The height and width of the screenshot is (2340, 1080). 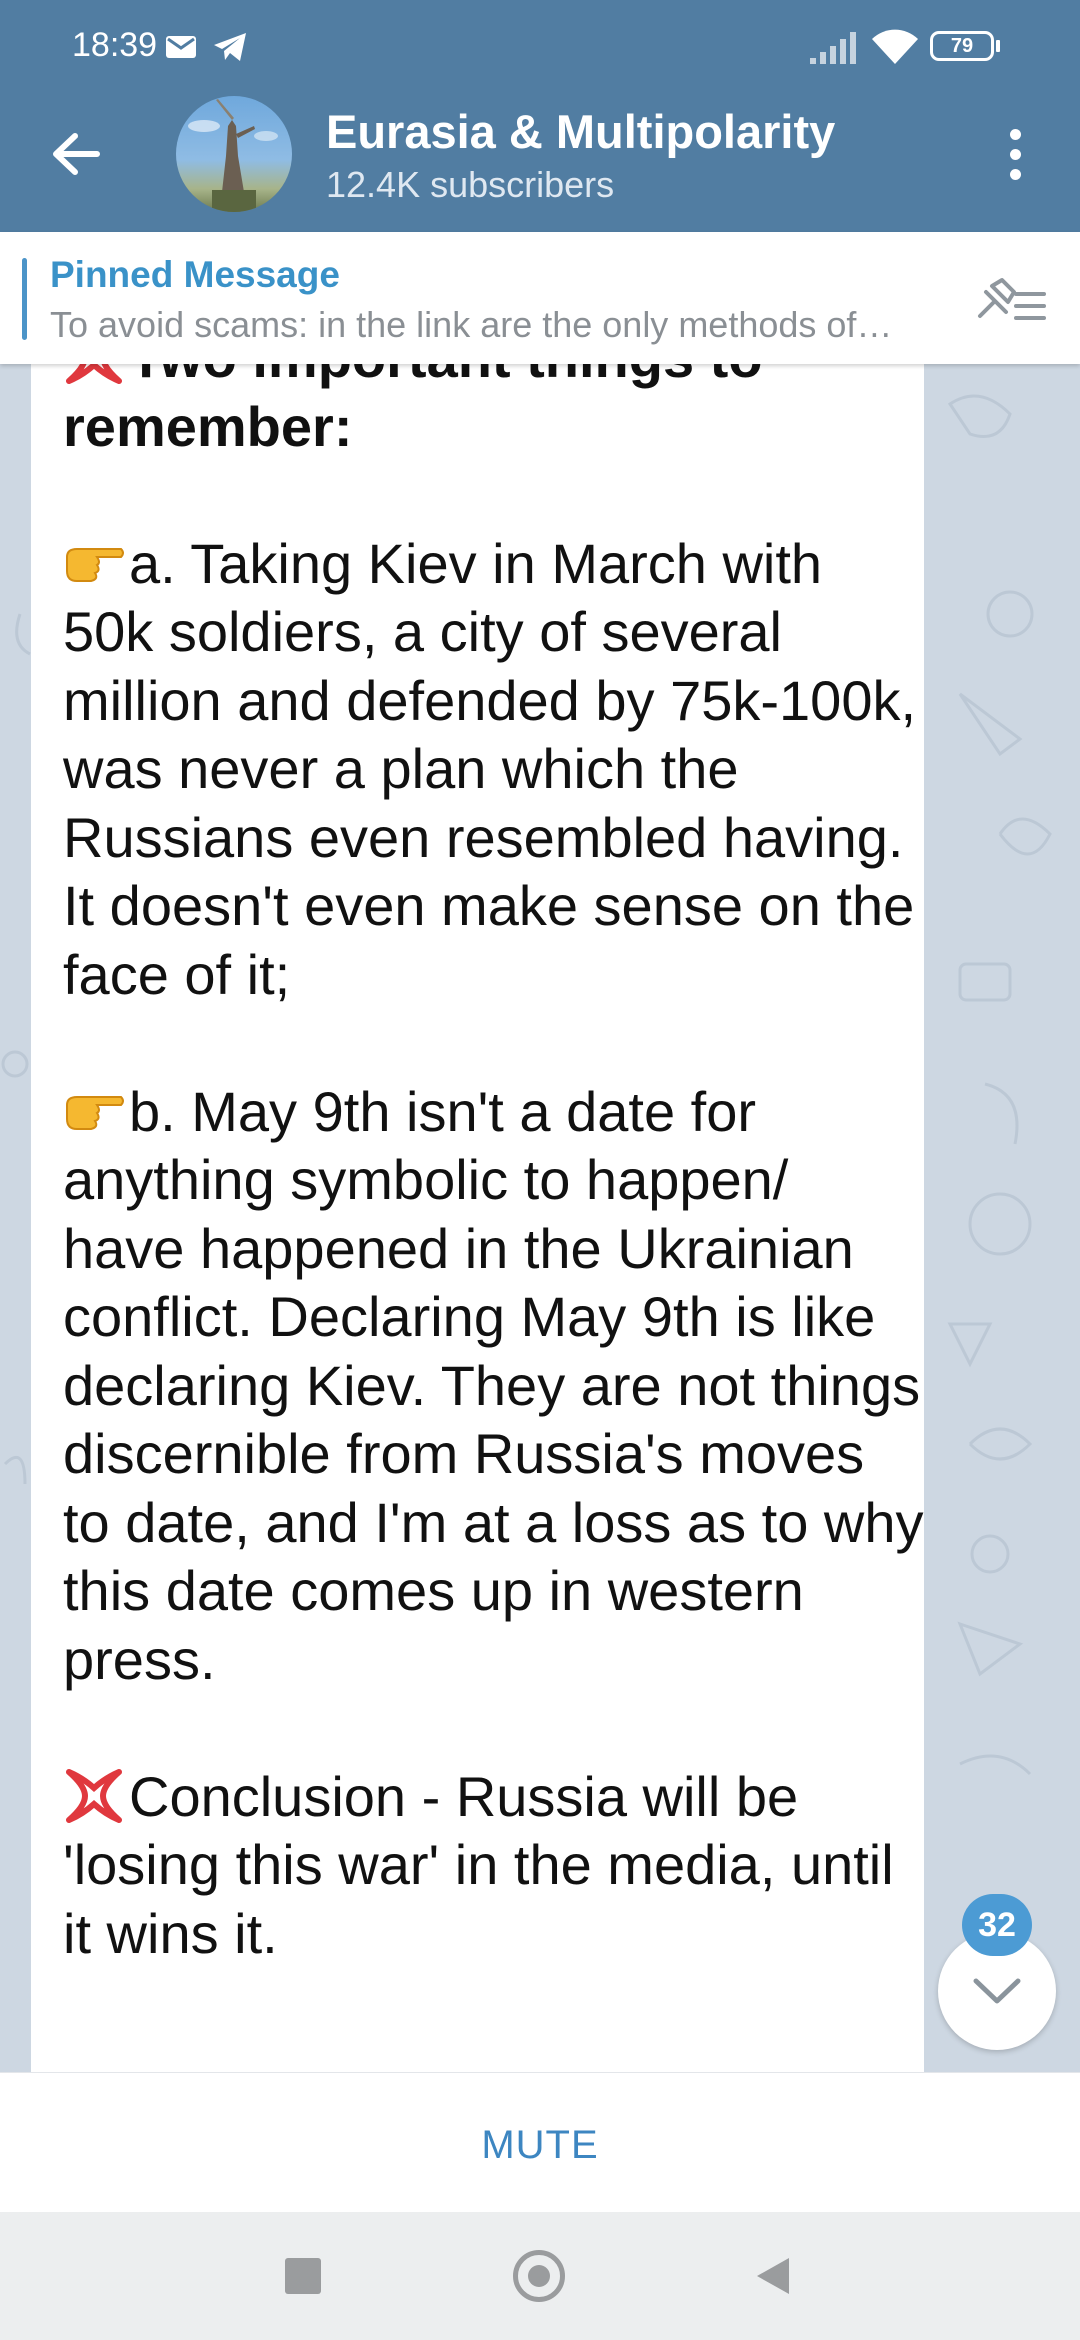 What do you see at coordinates (580, 131) in the screenshot?
I see `channel-title: Eurasia & Multipolarity` at bounding box center [580, 131].